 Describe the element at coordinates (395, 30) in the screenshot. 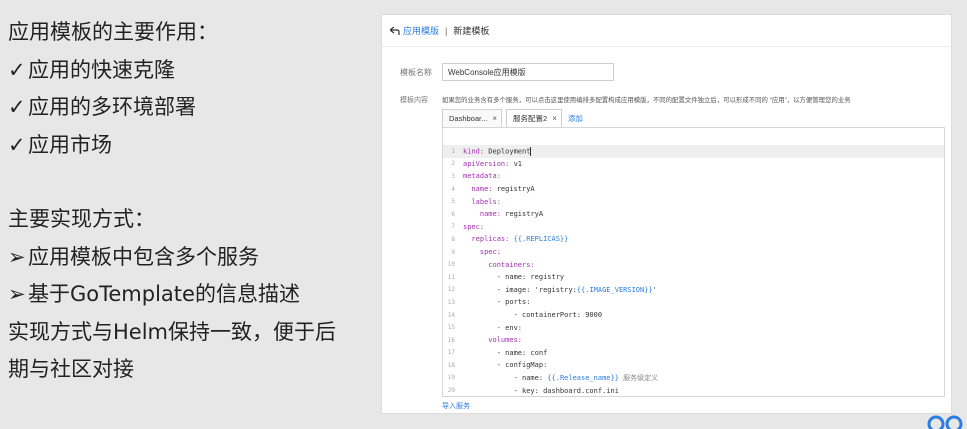

I see `back-arrow-icon` at that location.